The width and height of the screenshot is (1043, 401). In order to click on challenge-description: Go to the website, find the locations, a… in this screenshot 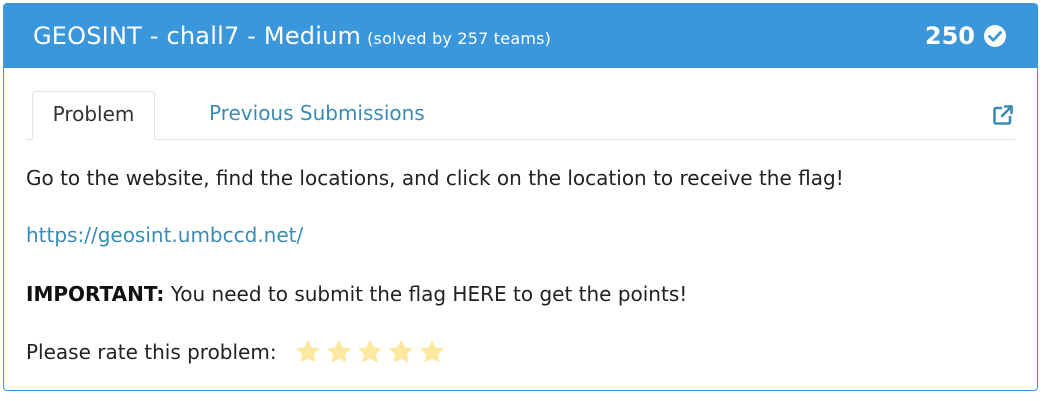, I will do `click(435, 178)`.